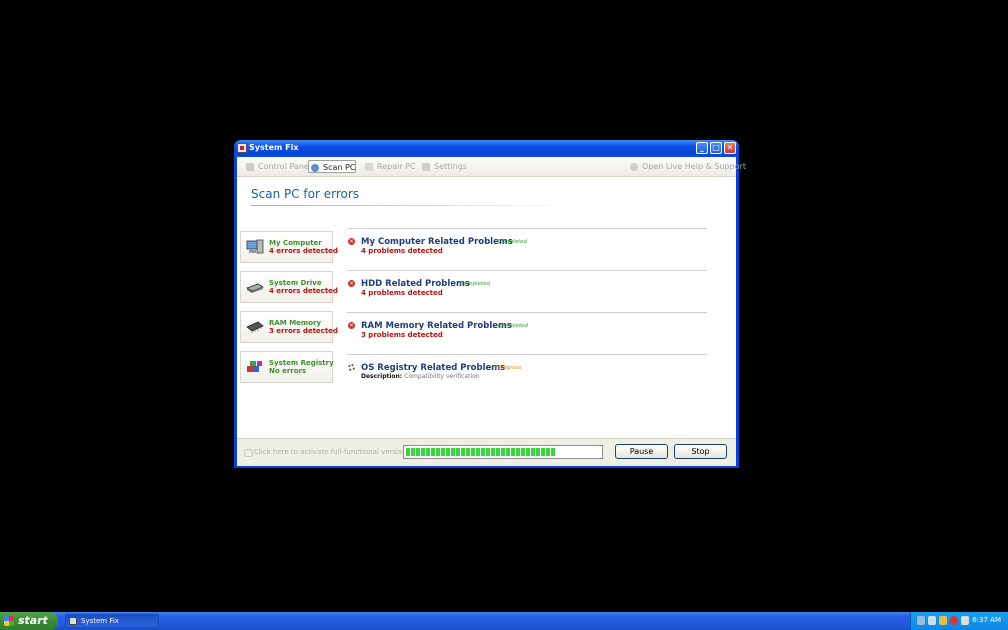 This screenshot has height=630, width=1008. I want to click on category-system-drive: System Drive 4 errors detected, so click(289, 287).